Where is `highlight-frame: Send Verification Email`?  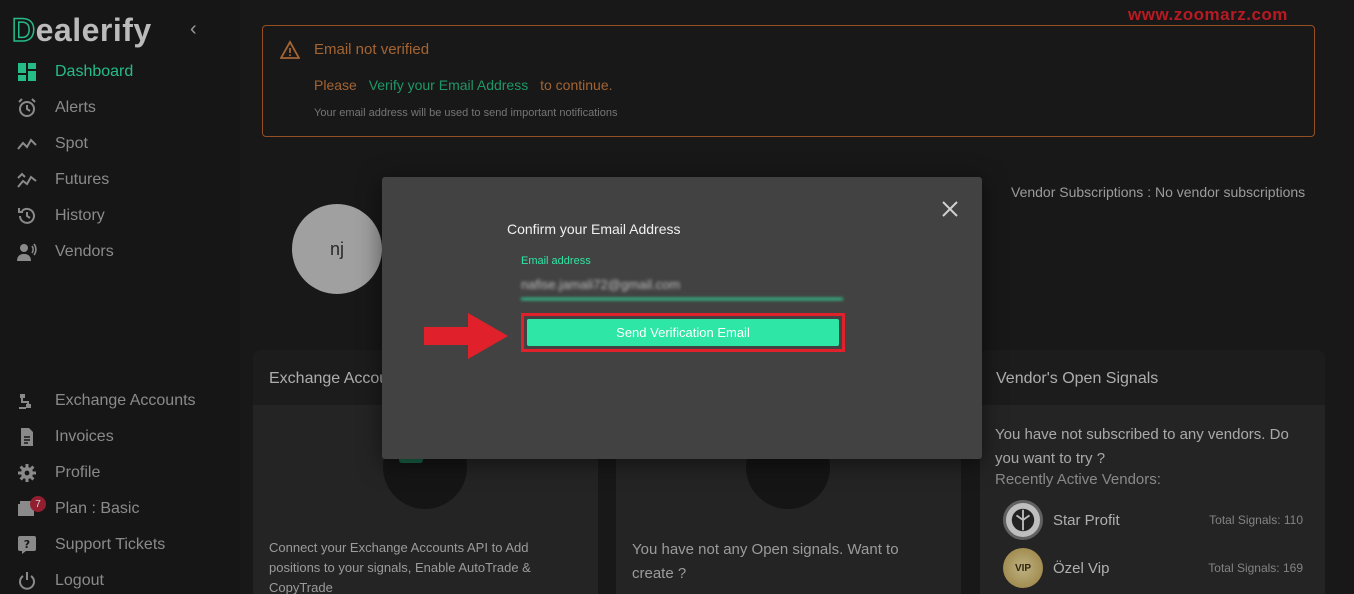
highlight-frame: Send Verification Email is located at coordinates (683, 332).